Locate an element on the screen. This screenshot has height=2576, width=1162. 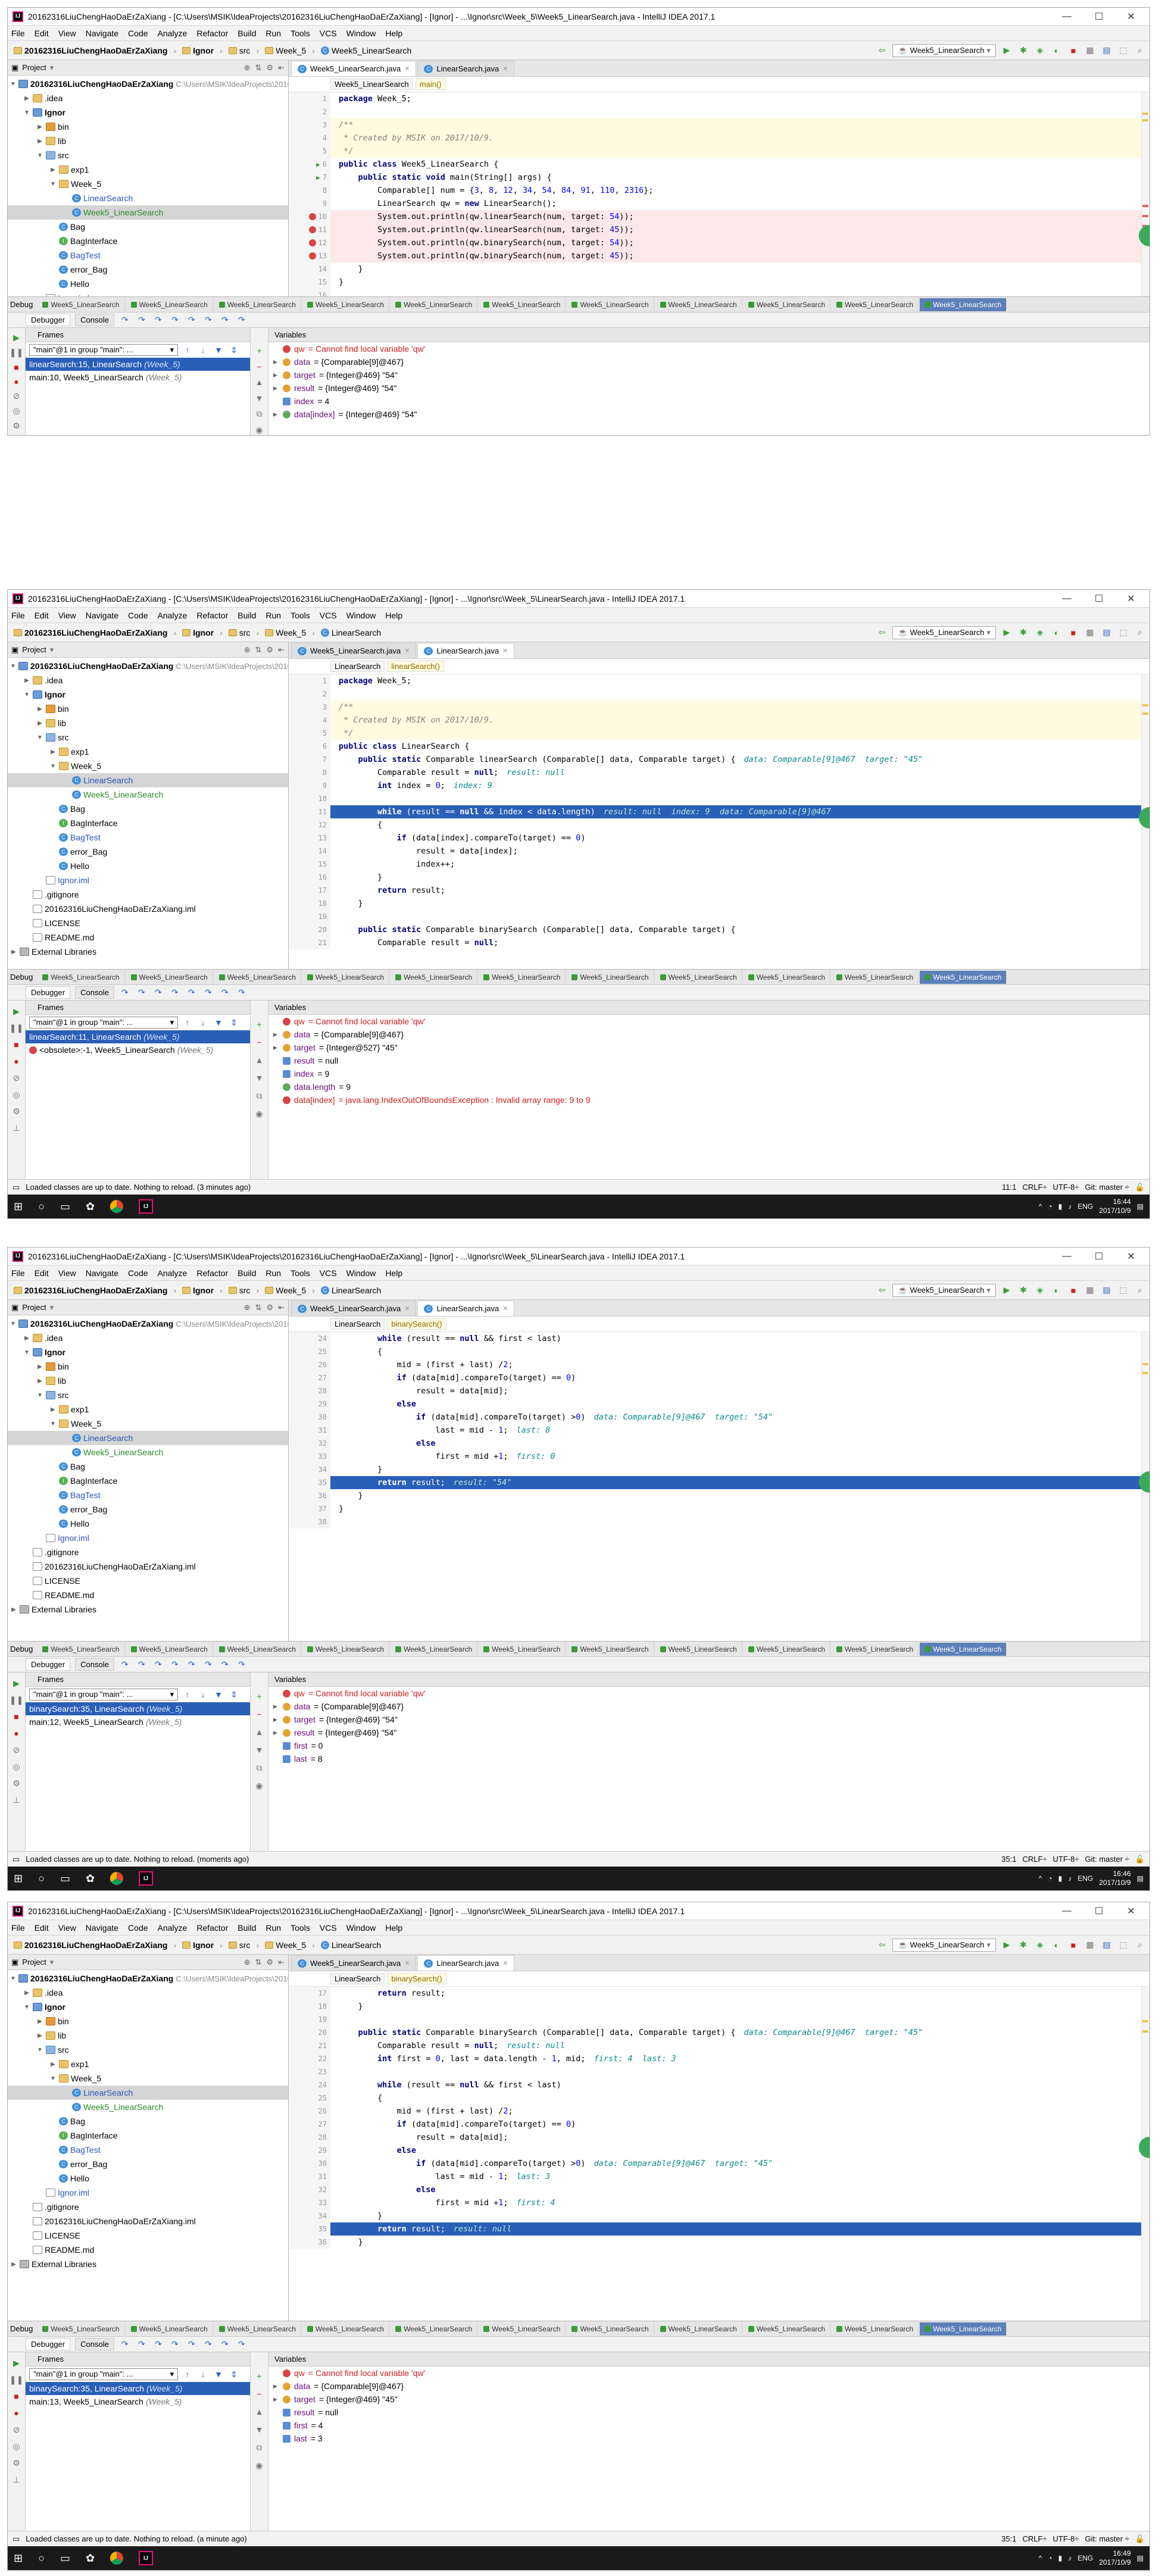
project-panel-title: Project is located at coordinates (34, 1962).